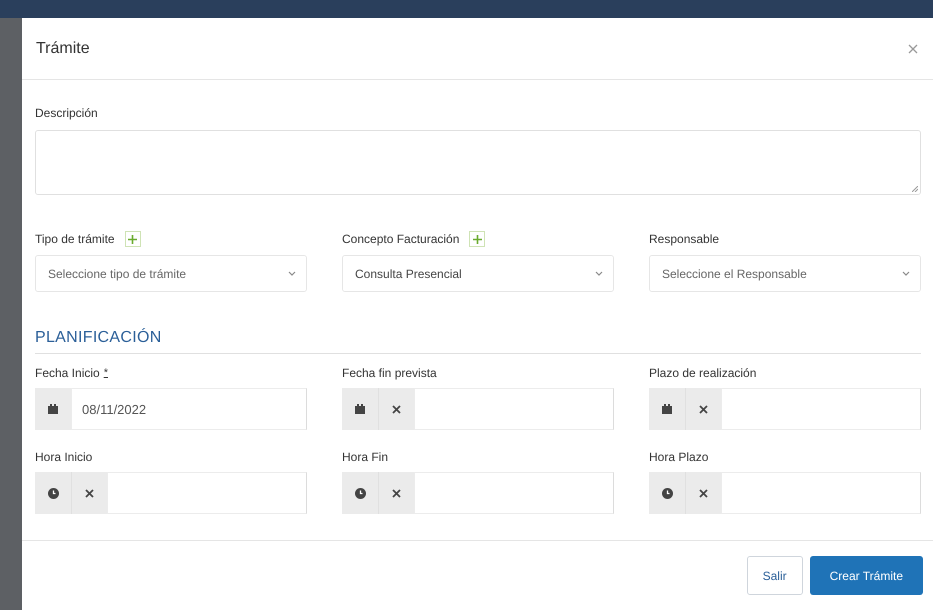  What do you see at coordinates (67, 373) in the screenshot?
I see `field-label: Fecha Inicio` at bounding box center [67, 373].